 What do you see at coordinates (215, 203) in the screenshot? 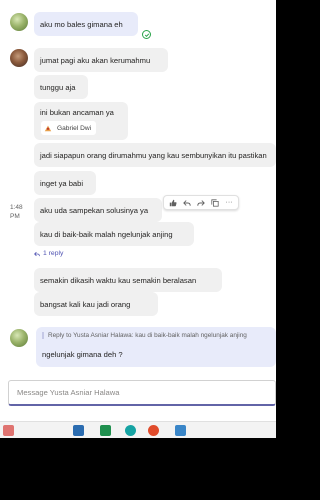
I see `copy-icon` at bounding box center [215, 203].